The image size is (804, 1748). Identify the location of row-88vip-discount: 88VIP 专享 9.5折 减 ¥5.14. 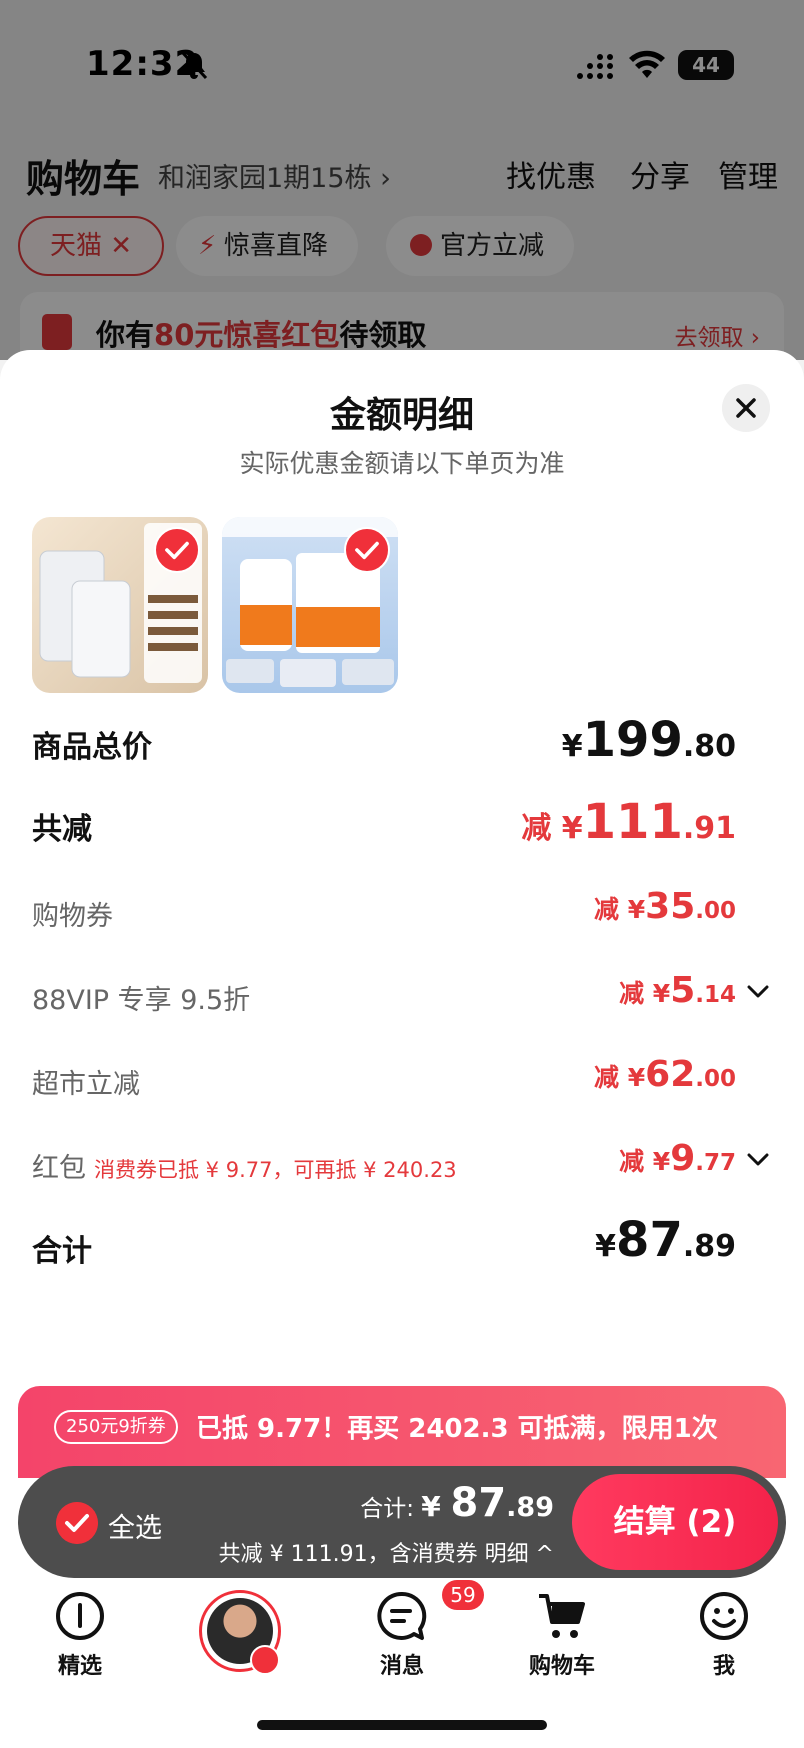
(402, 994).